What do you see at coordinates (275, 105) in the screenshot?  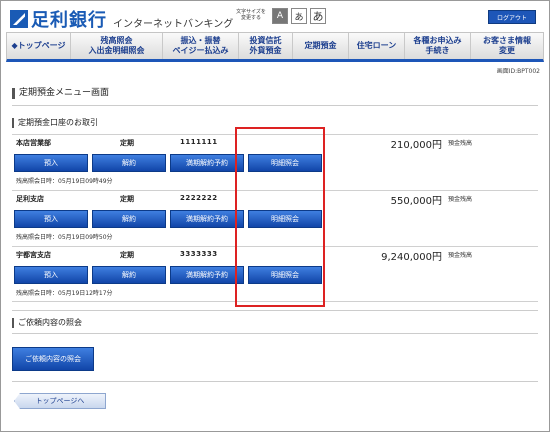 I see `title-divider` at bounding box center [275, 105].